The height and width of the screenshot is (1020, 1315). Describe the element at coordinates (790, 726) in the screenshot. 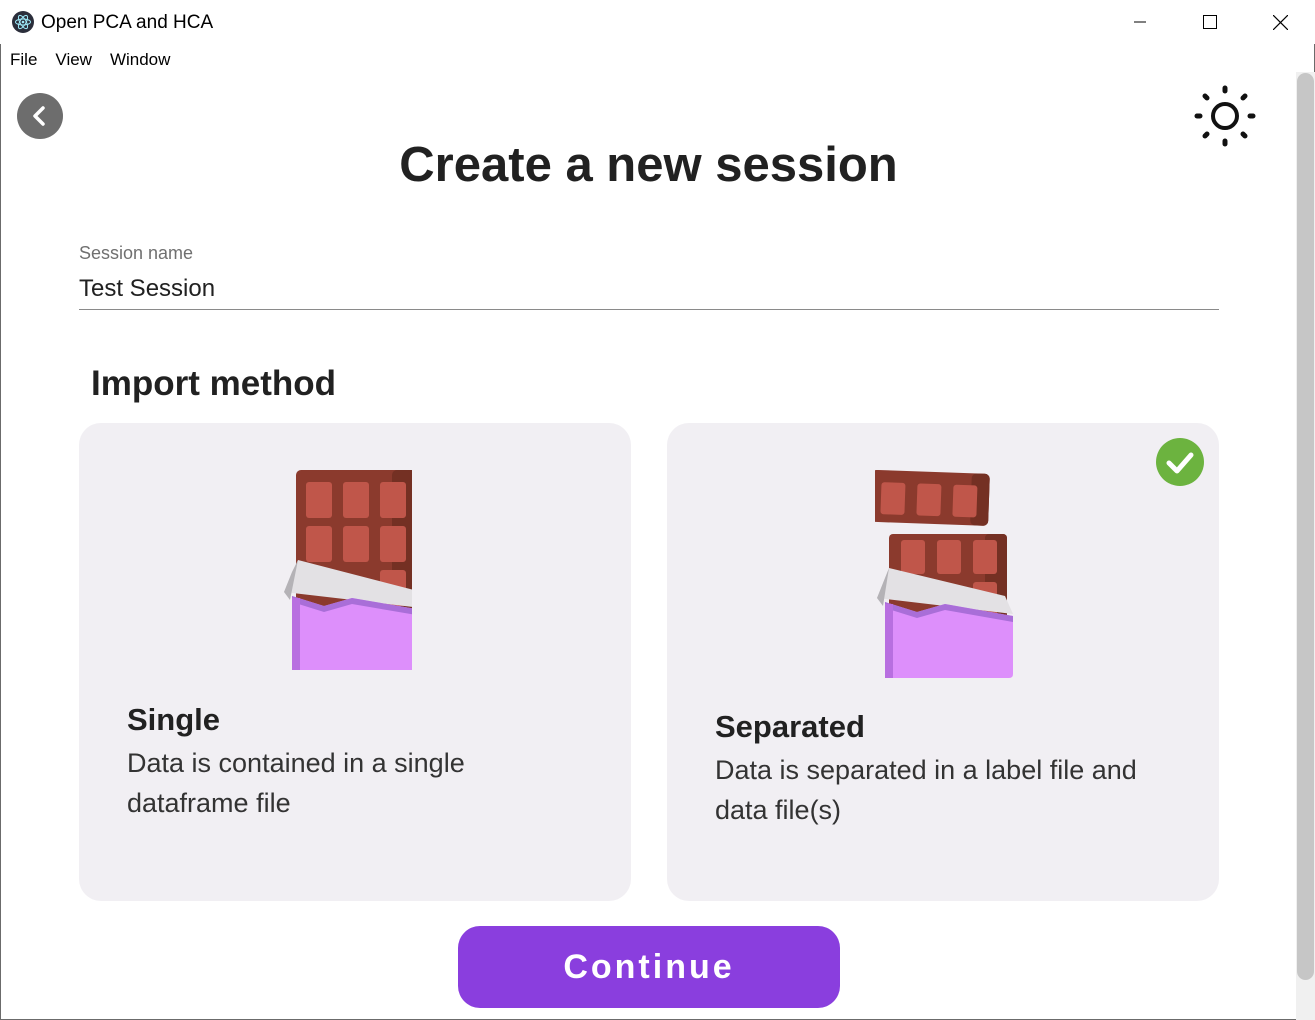

I see `option-title: Separated` at that location.